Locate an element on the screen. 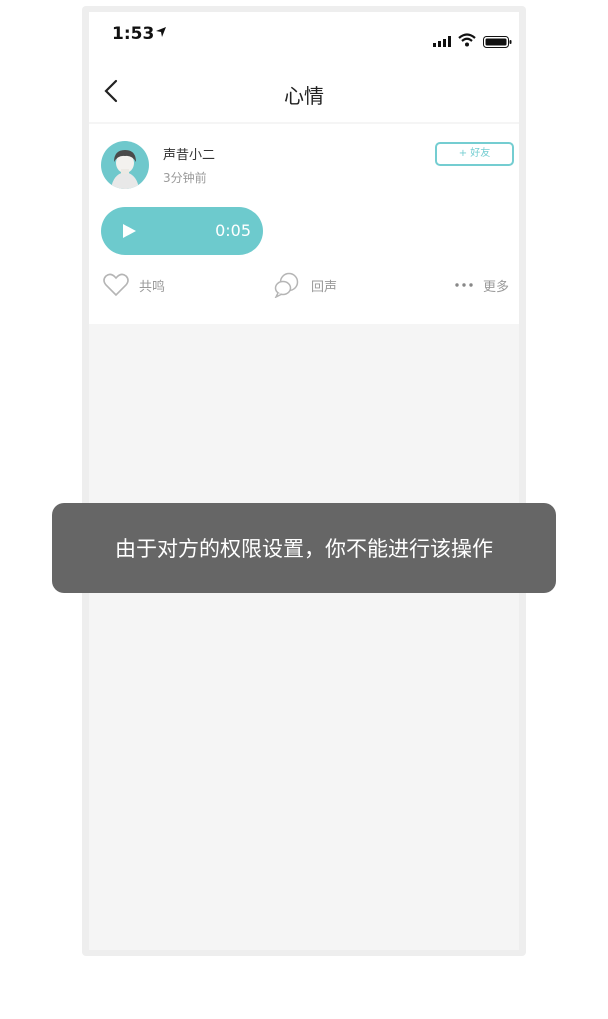  more-label: 更多 is located at coordinates (496, 287).